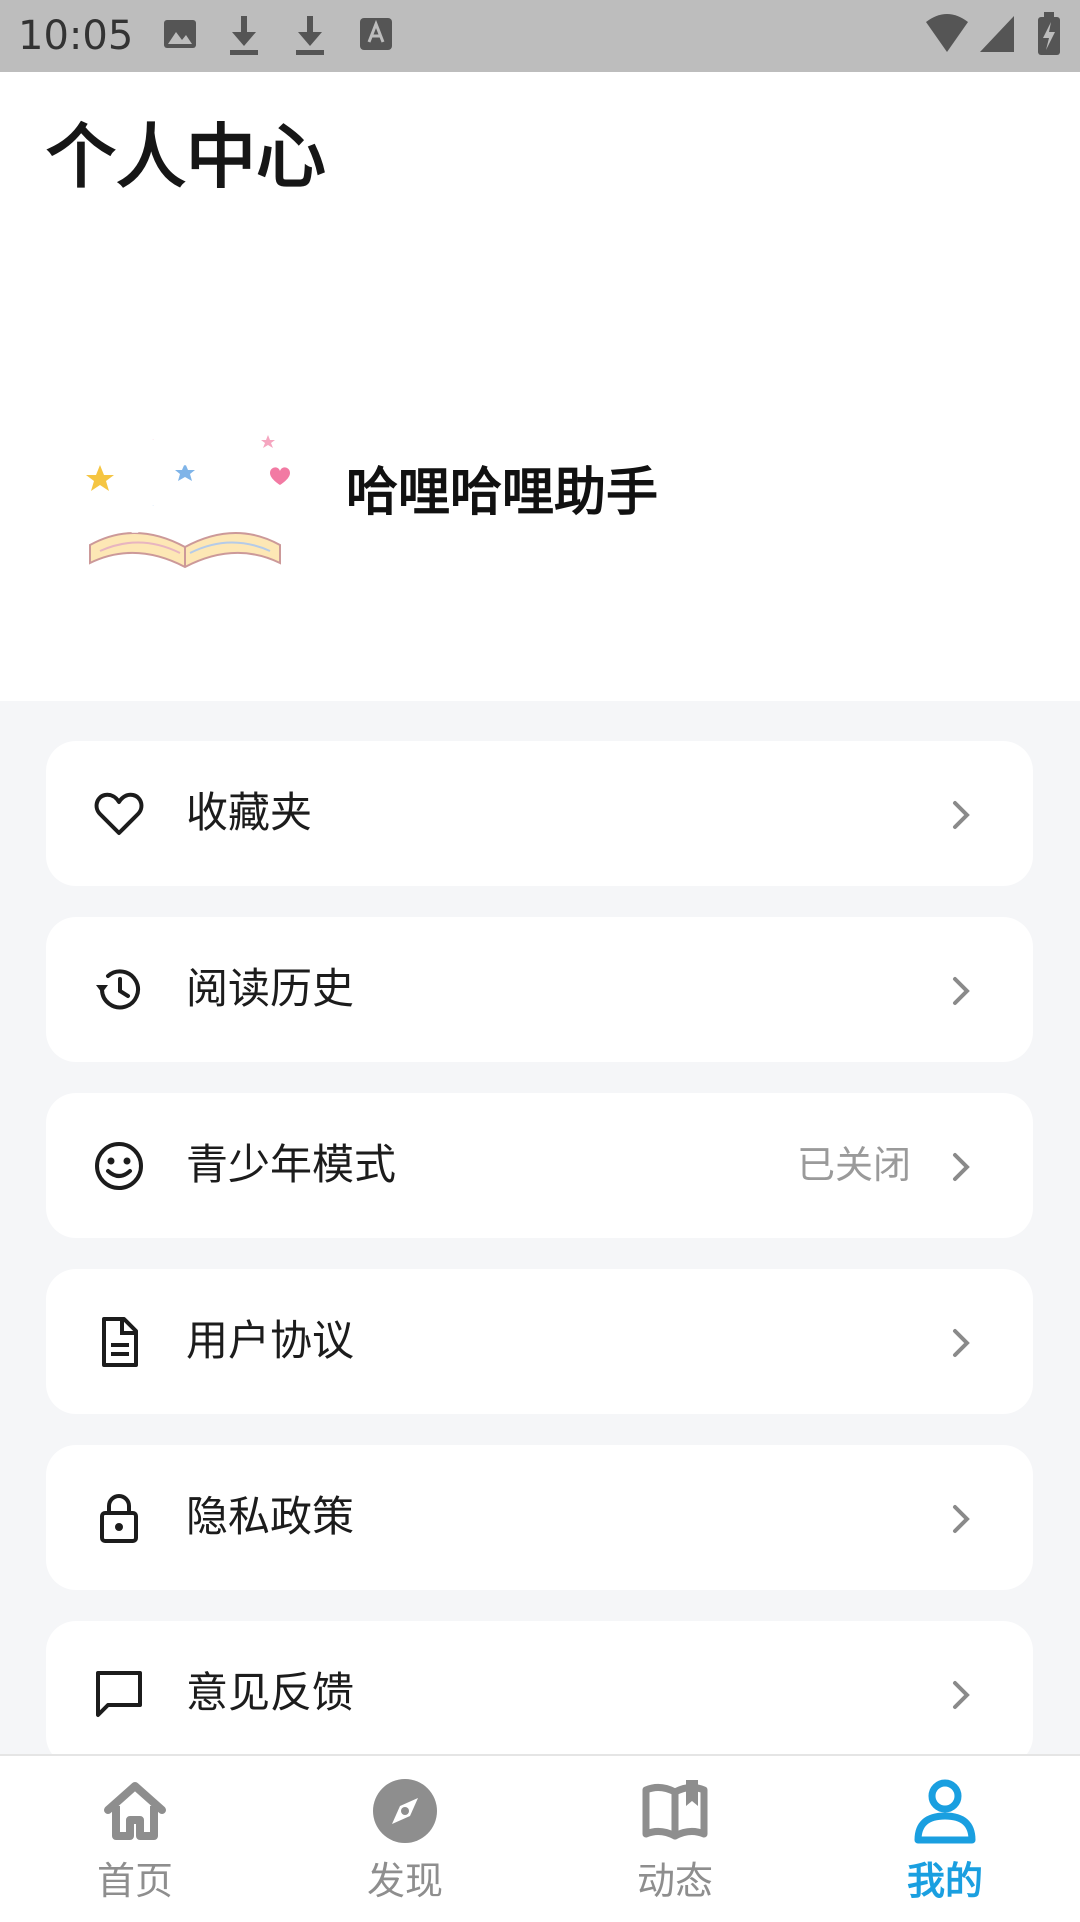  What do you see at coordinates (118, 989) in the screenshot?
I see `history-icon` at bounding box center [118, 989].